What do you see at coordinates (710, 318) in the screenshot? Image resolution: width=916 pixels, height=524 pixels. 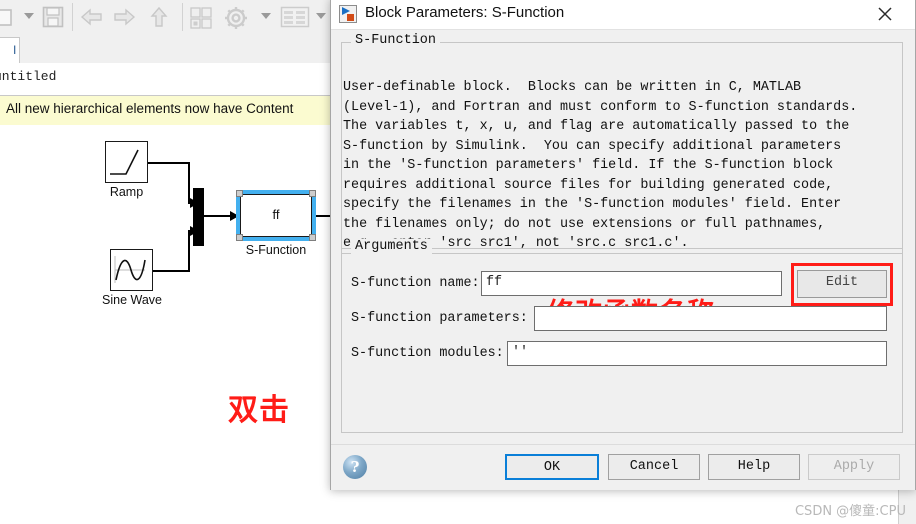 I see `sfunction-parameters-input` at bounding box center [710, 318].